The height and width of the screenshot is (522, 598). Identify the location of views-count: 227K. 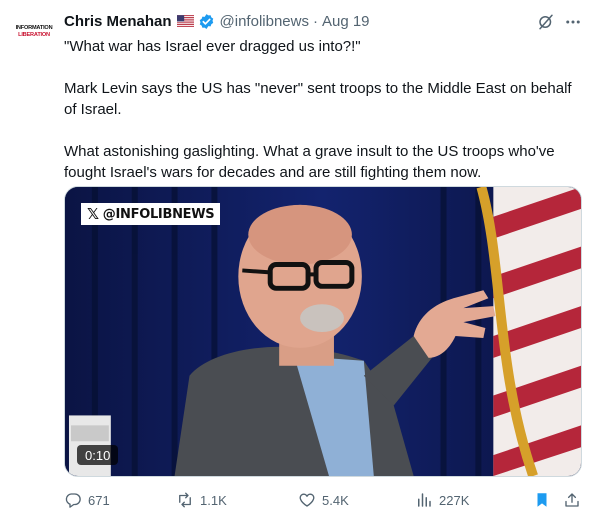
(454, 500).